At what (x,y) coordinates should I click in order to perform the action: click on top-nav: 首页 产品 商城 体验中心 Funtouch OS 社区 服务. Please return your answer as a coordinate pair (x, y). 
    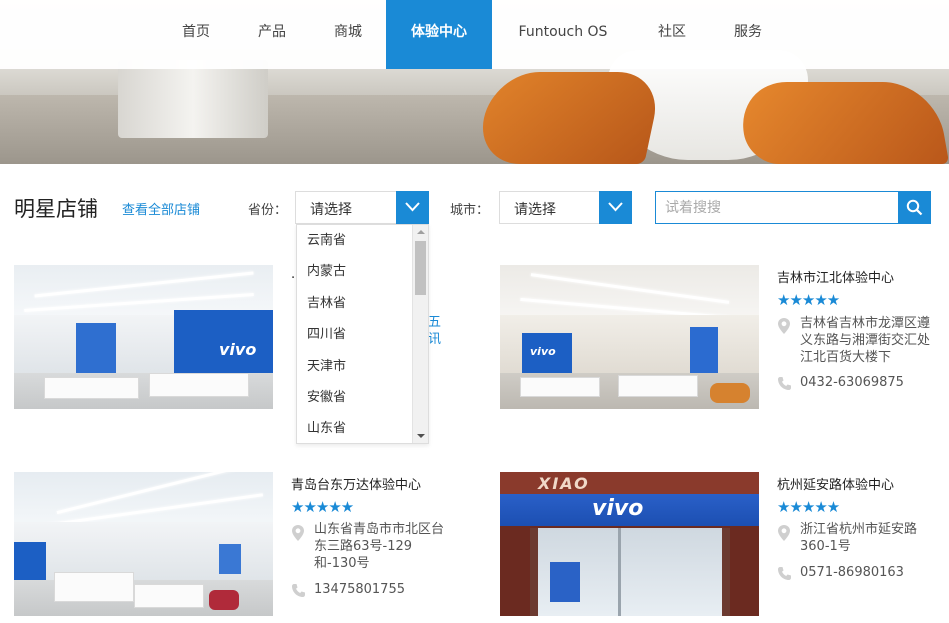
    Looking at the image, I should click on (474, 34).